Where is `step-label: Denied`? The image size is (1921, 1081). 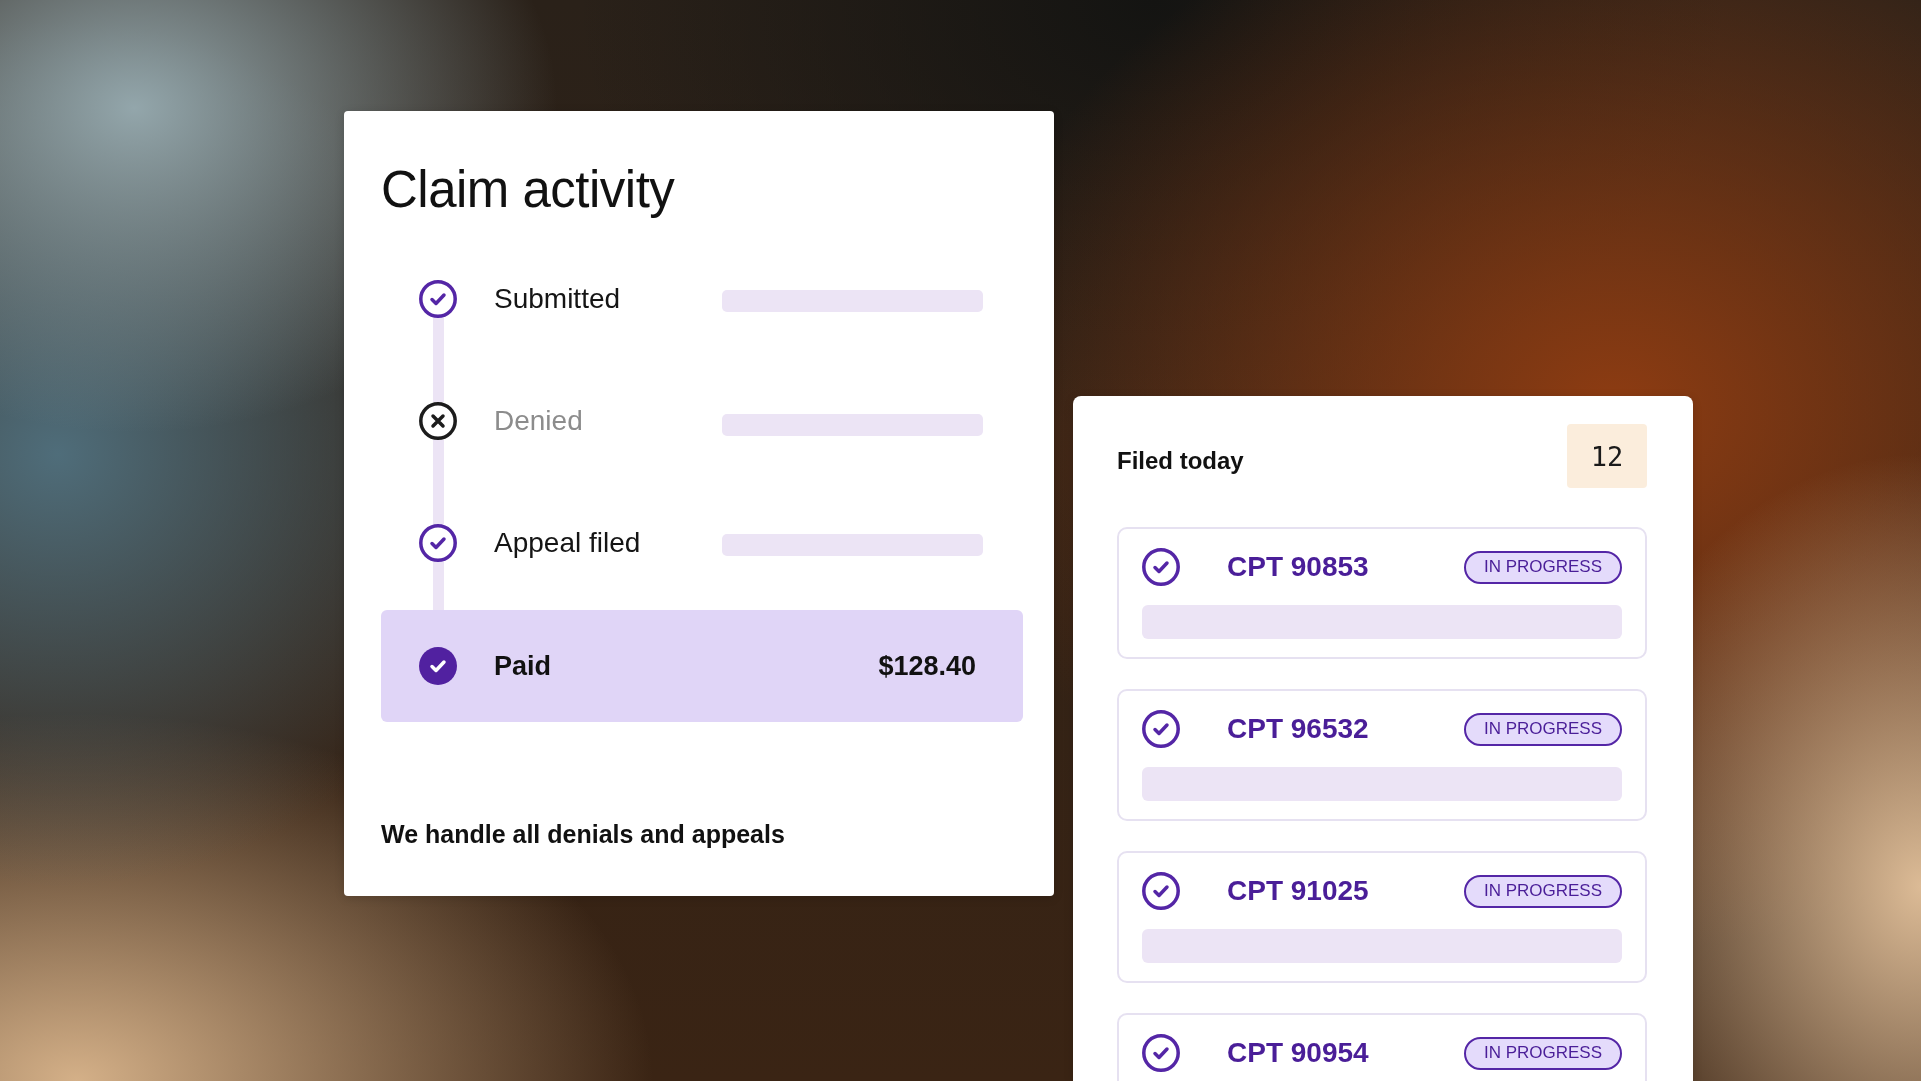 step-label: Denied is located at coordinates (539, 421).